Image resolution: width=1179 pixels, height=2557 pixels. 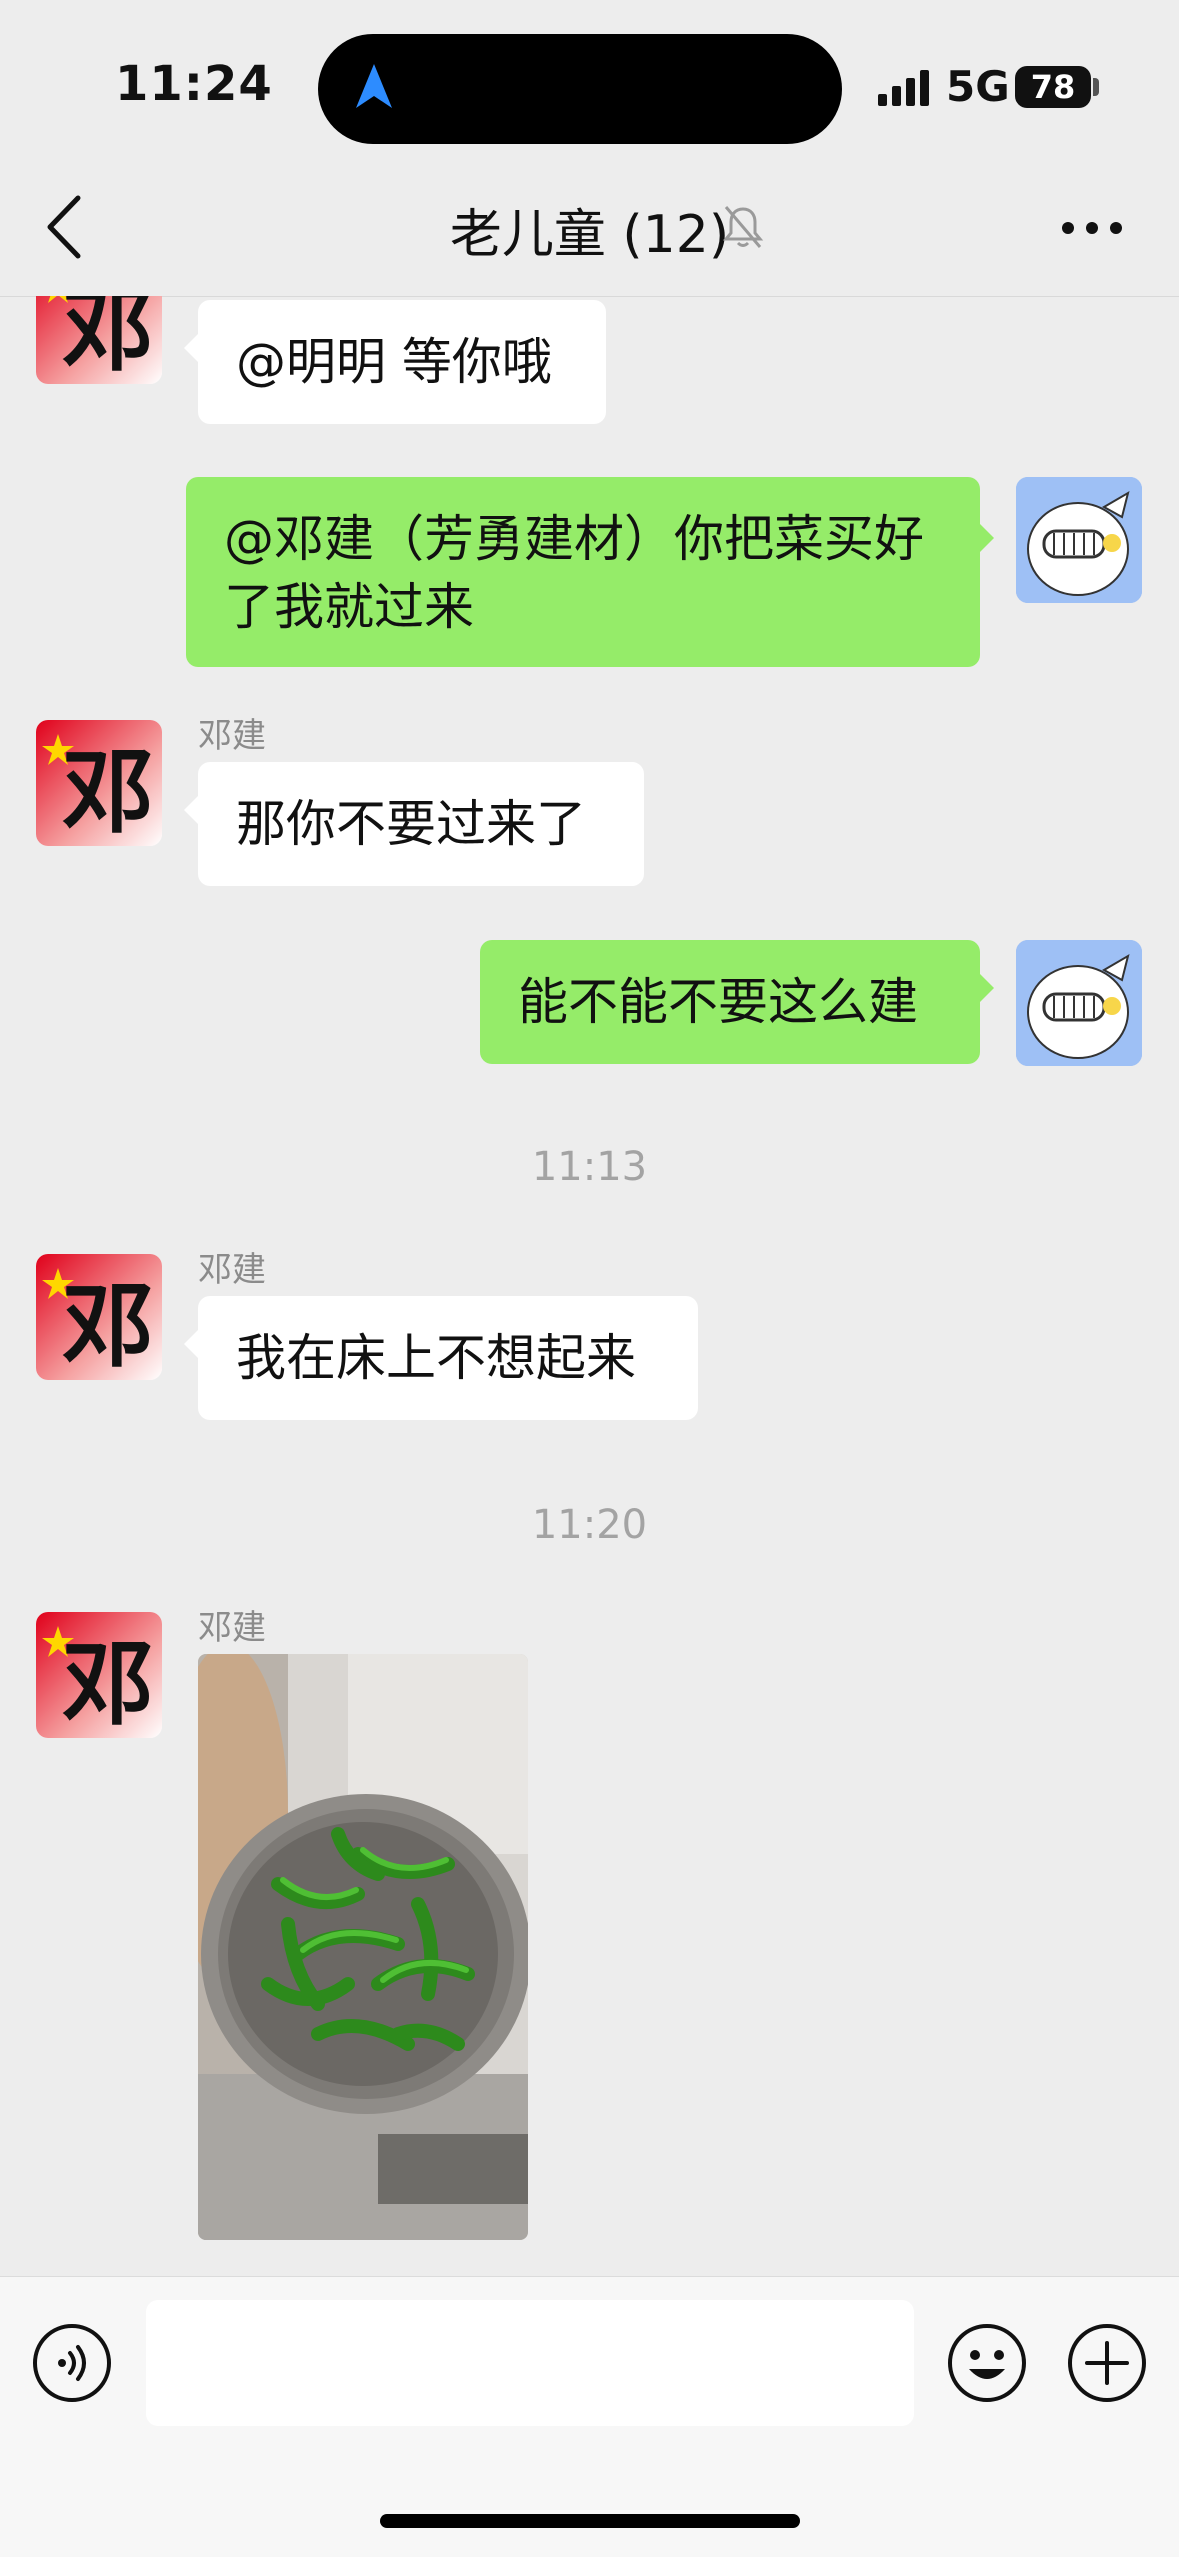 What do you see at coordinates (1092, 228) in the screenshot?
I see `more-dots-icon` at bounding box center [1092, 228].